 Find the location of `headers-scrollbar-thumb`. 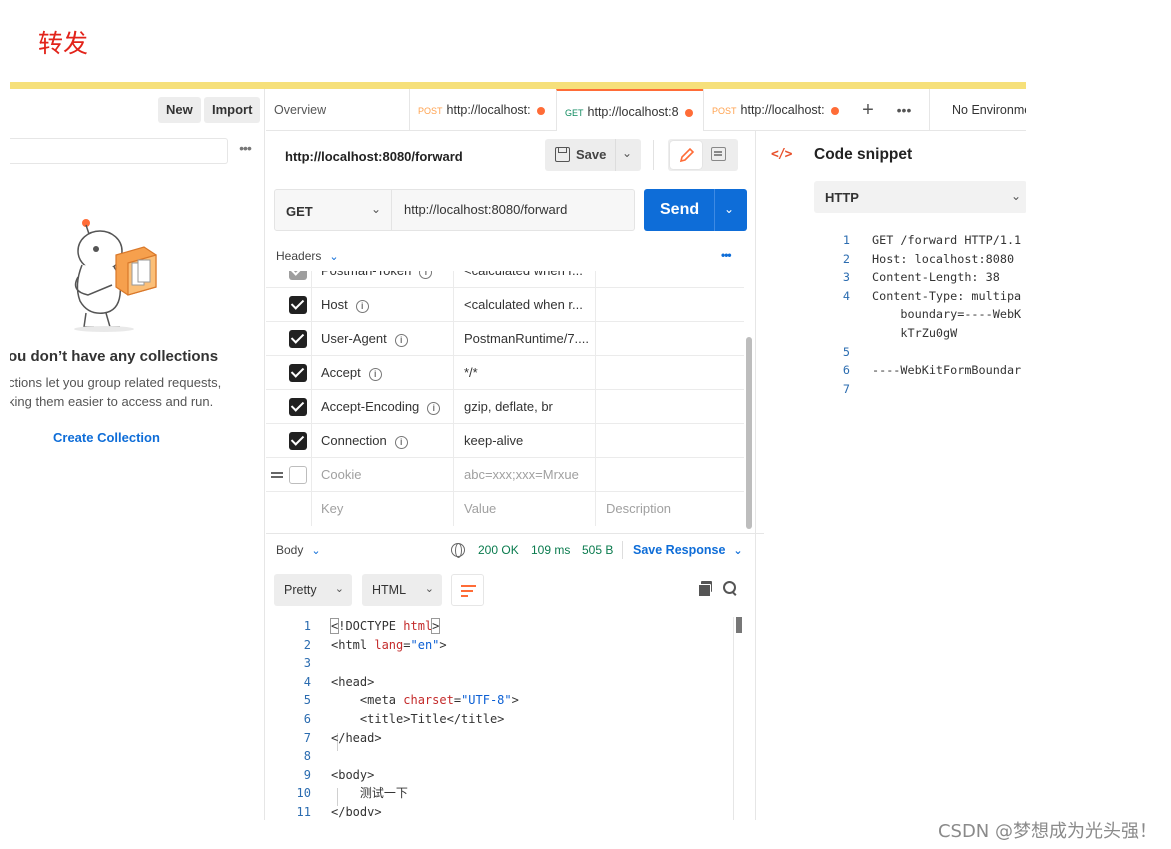

headers-scrollbar-thumb is located at coordinates (749, 433).